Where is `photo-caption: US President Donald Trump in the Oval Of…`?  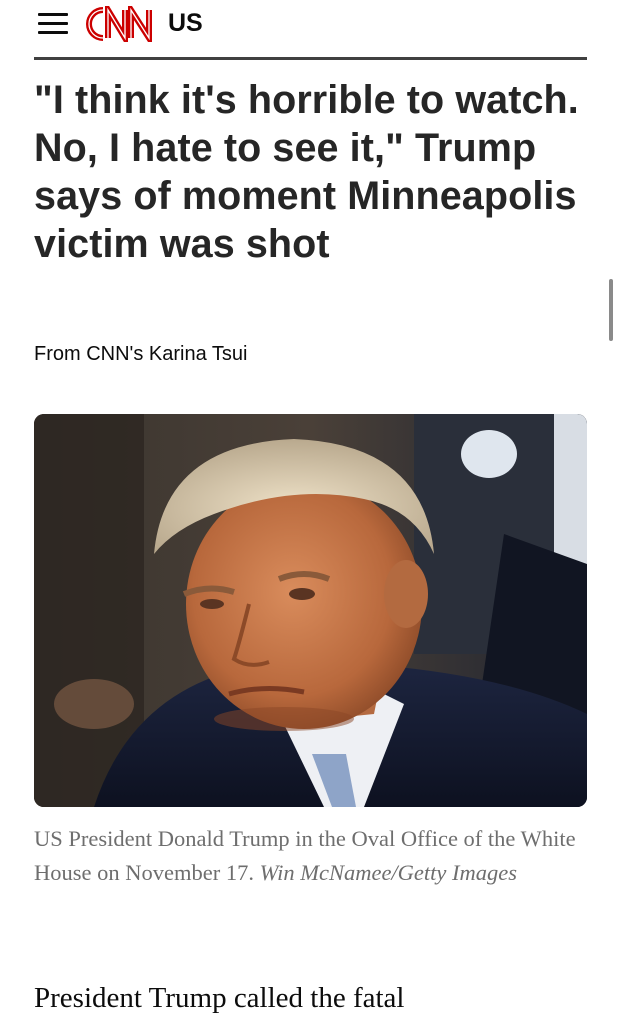 photo-caption: US President Donald Trump in the Oval Of… is located at coordinates (311, 856).